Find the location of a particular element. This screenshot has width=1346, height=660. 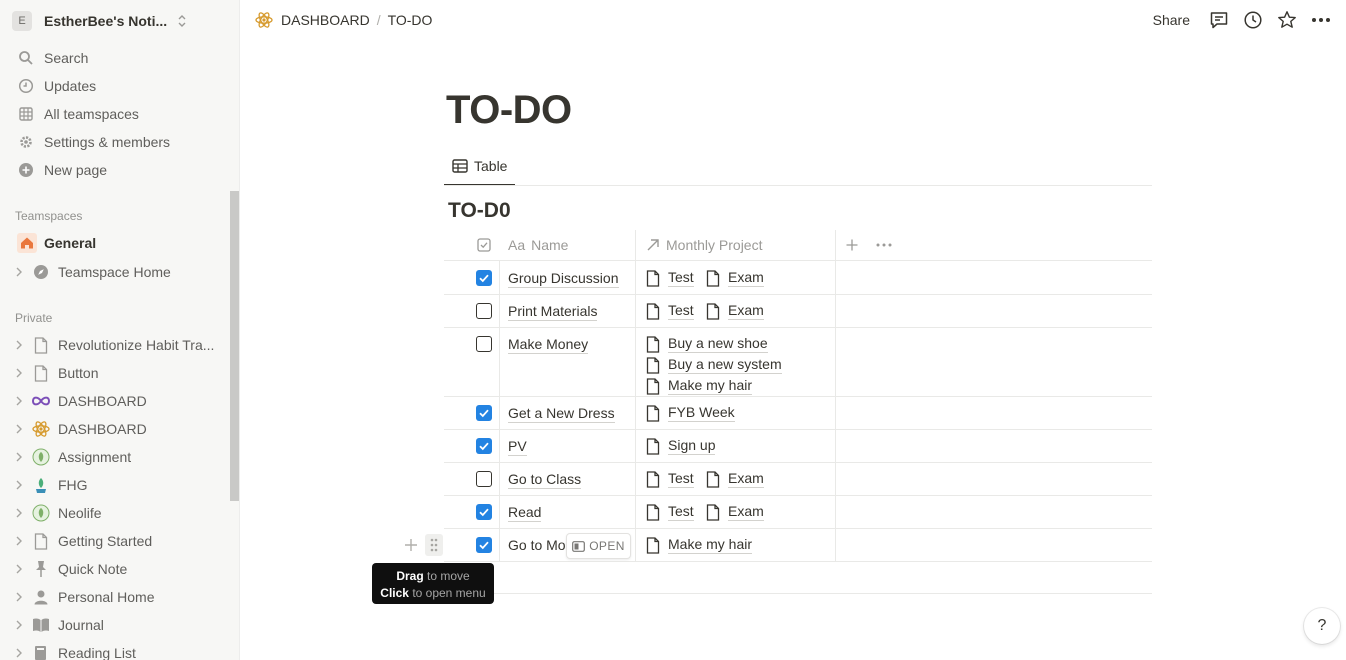

sidebar-item-personal-home: Personal Home is located at coordinates (119, 597).